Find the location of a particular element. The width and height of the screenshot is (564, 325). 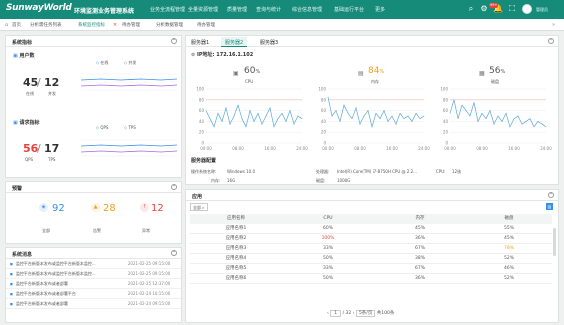

legend-concurrent-text: 并发 is located at coordinates (132, 62).